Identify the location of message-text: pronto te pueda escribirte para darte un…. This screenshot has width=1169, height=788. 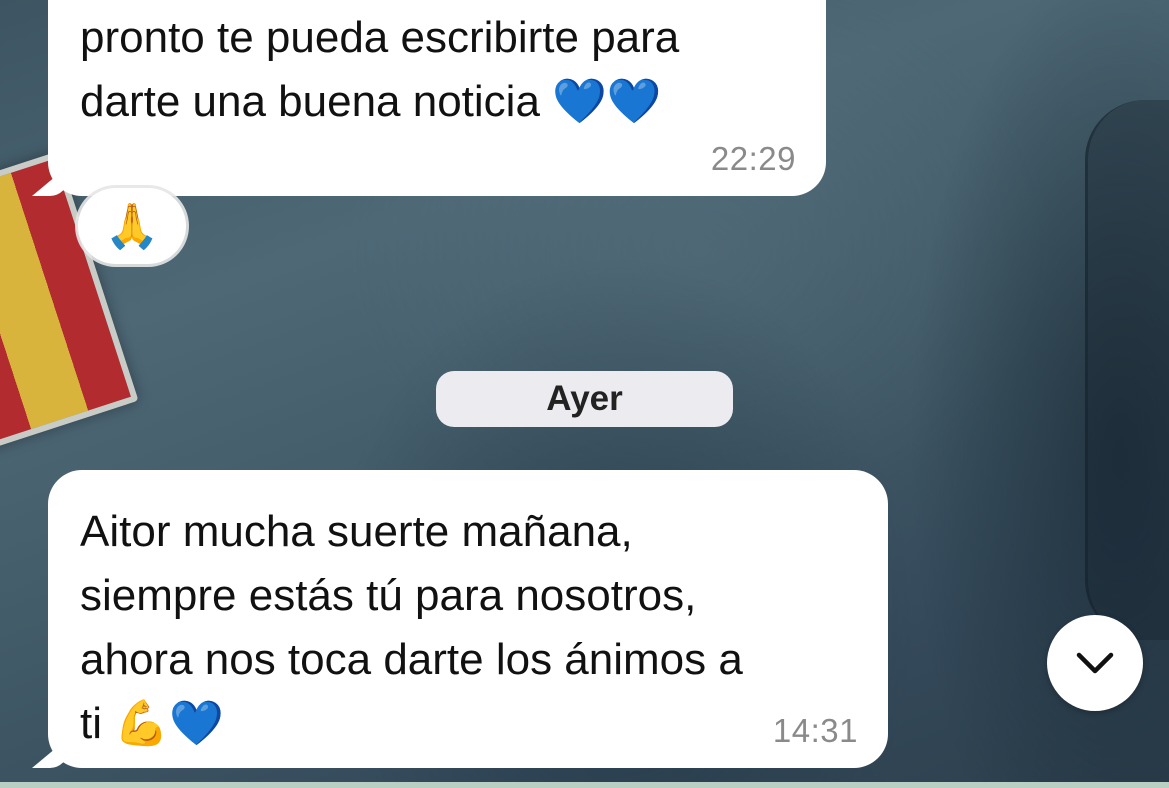
(453, 70).